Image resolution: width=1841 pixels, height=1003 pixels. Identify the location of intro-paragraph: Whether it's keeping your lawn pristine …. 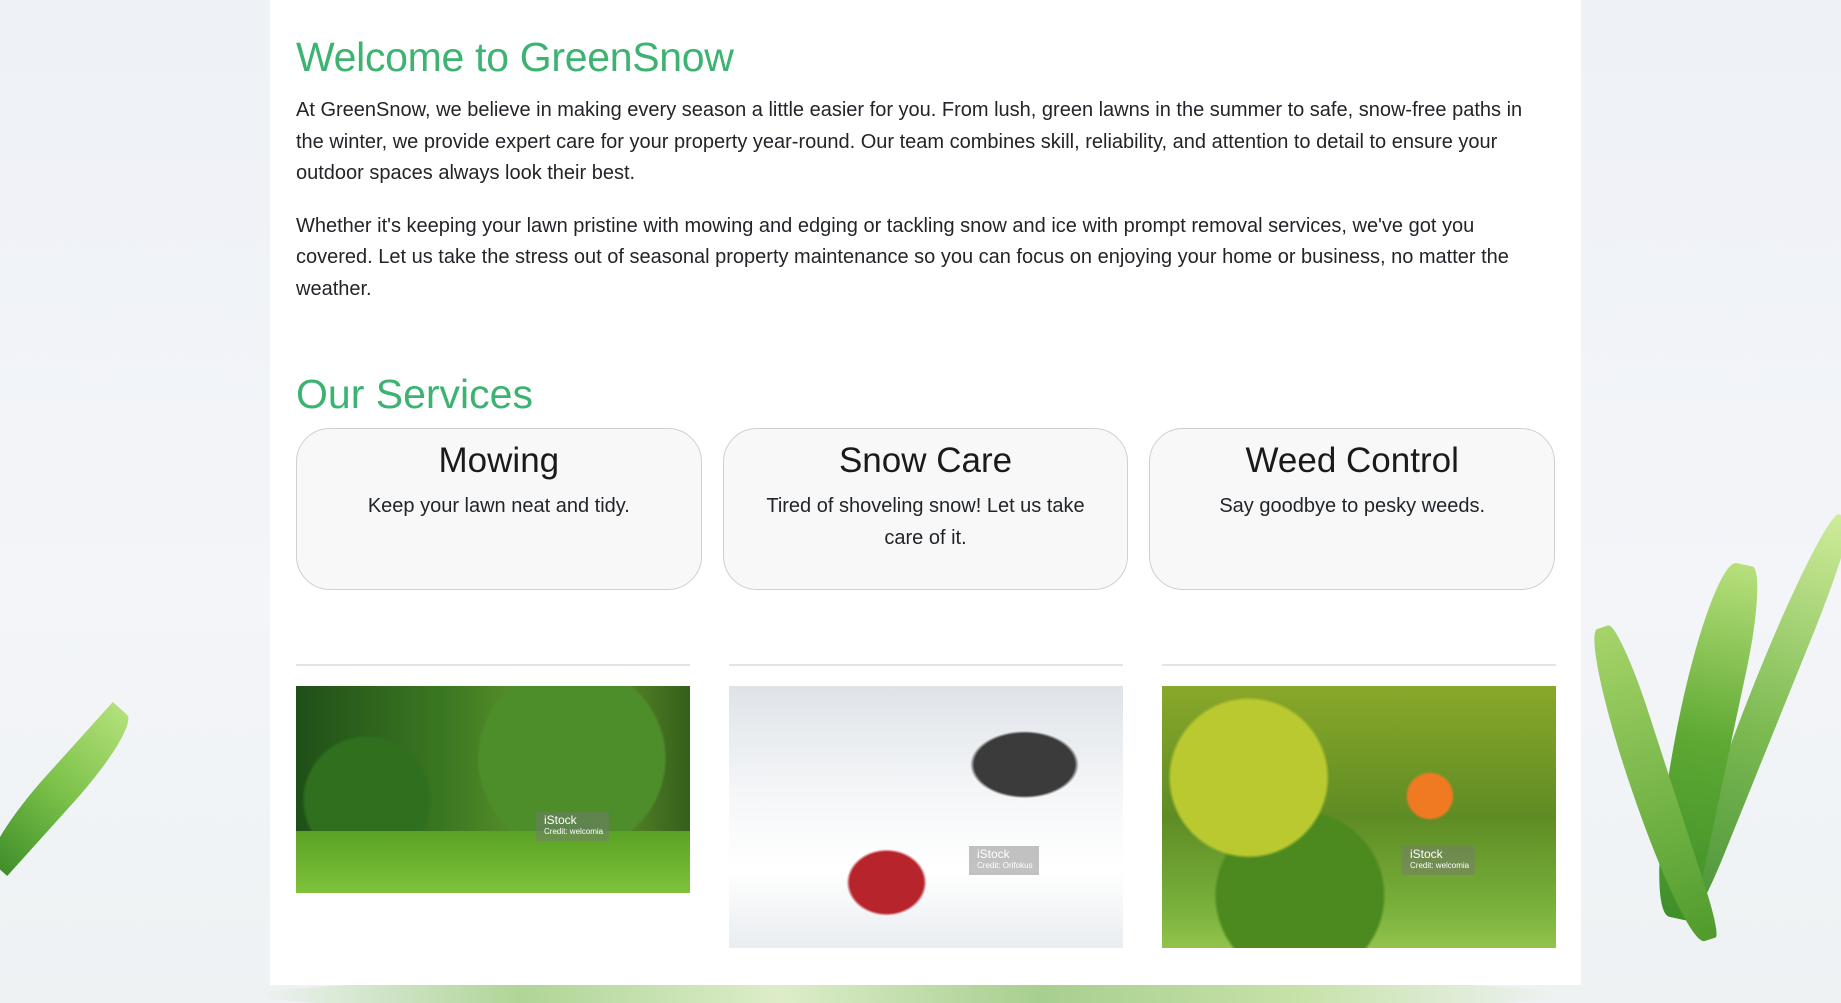
(902, 257).